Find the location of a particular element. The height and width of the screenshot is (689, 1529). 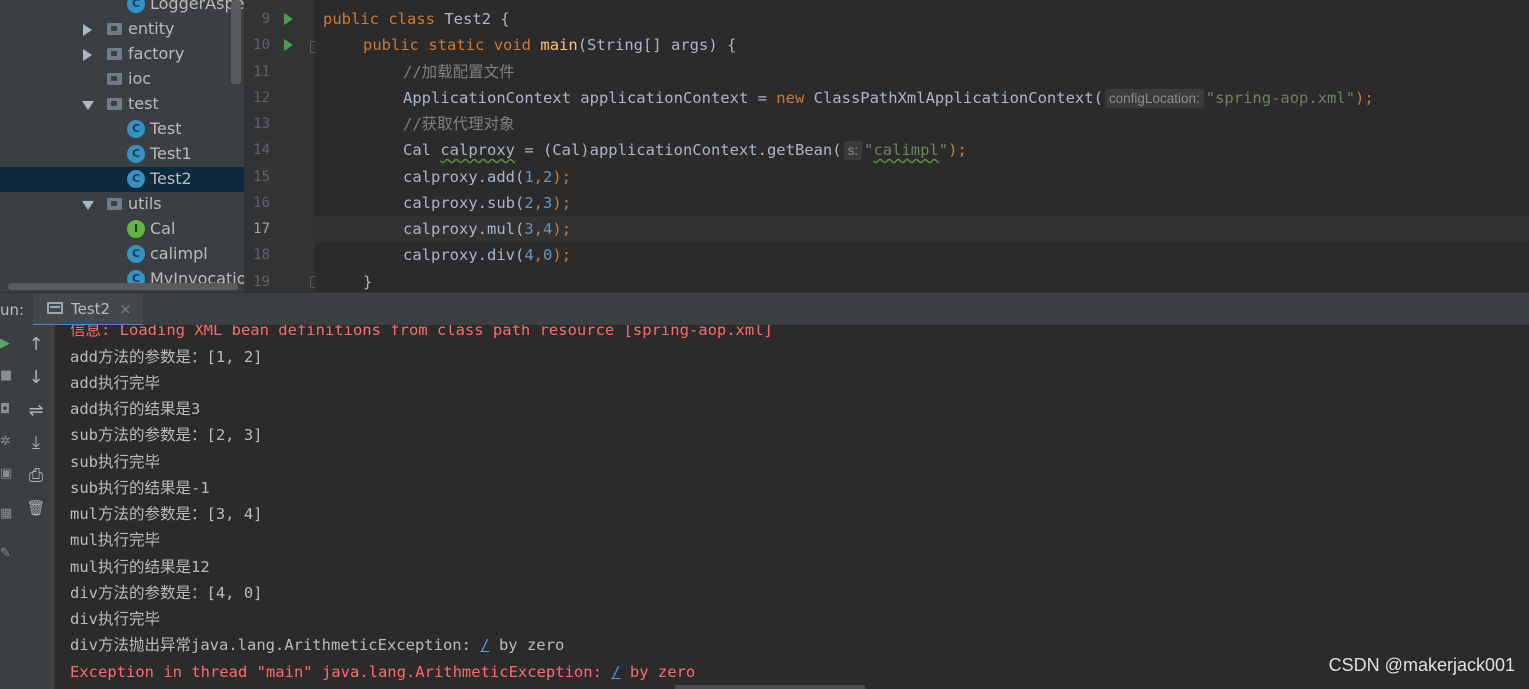

run-class-icon is located at coordinates (288, 19).